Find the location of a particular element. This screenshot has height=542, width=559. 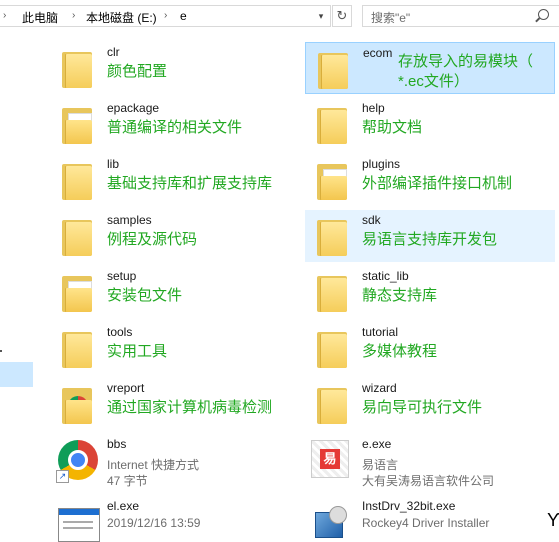

item-date: 2019/12/16 13:59 is located at coordinates (154, 523).